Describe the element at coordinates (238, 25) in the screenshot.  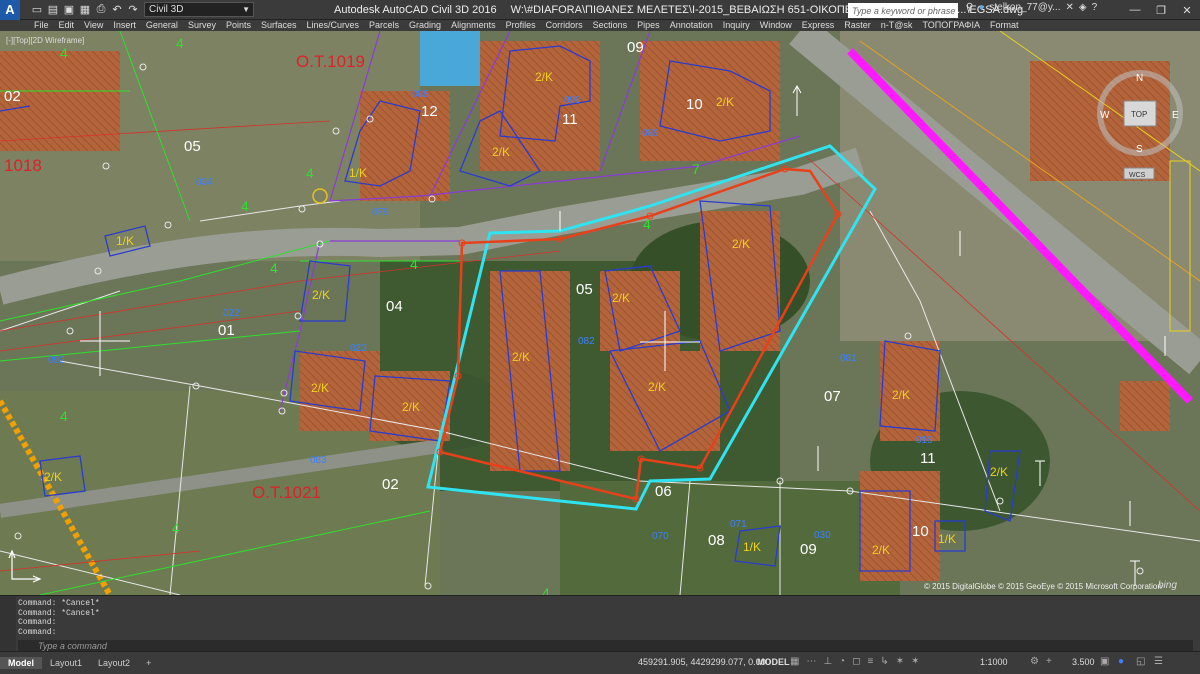
I see `menu-points: Points` at that location.